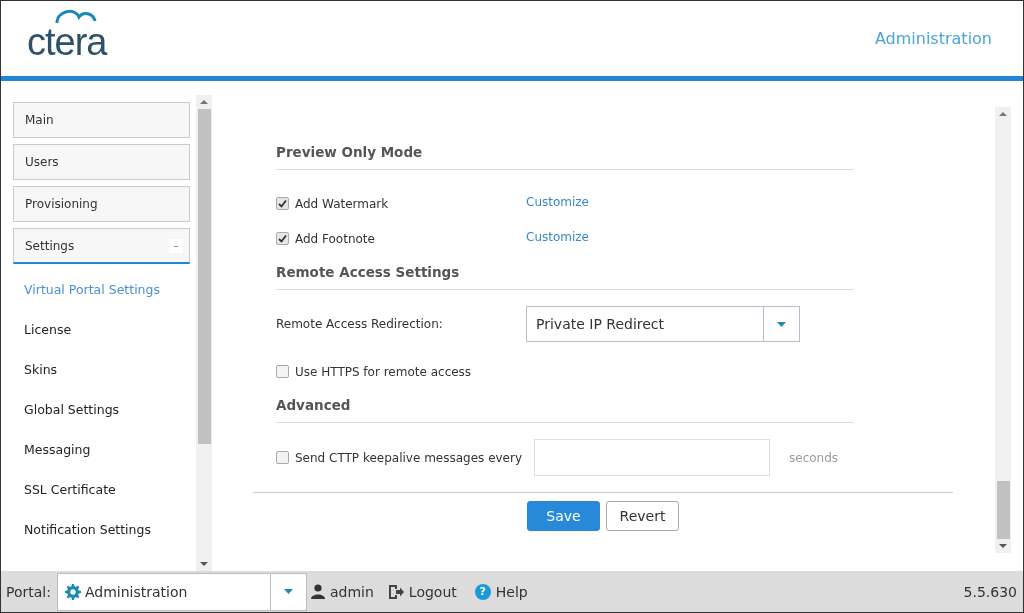  Describe the element at coordinates (563, 516) in the screenshot. I see `save-button: Save` at that location.